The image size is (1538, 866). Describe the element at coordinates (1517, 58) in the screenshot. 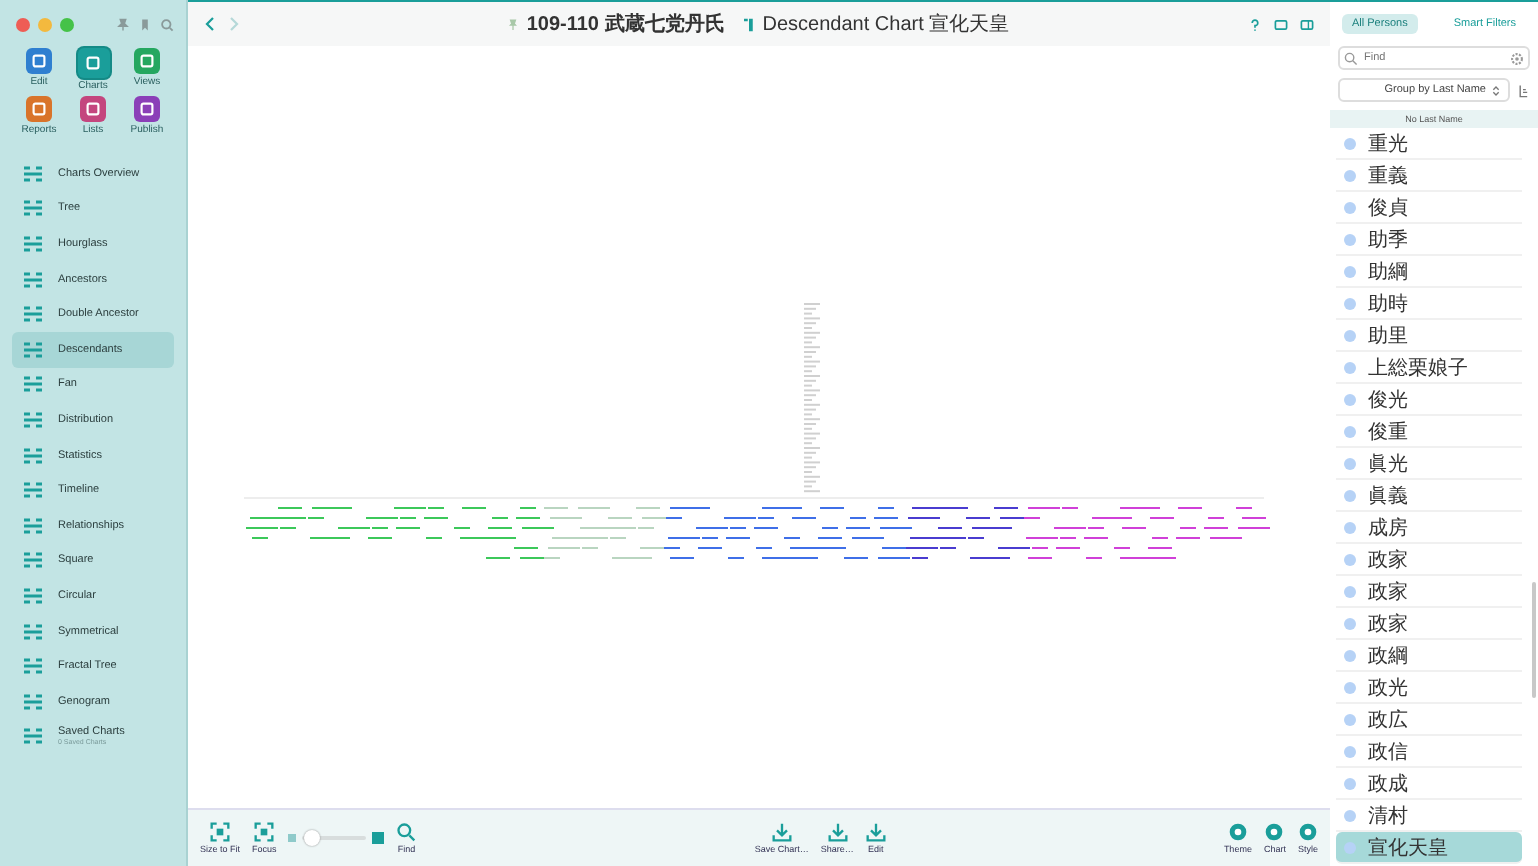

I see `settings-icon` at that location.